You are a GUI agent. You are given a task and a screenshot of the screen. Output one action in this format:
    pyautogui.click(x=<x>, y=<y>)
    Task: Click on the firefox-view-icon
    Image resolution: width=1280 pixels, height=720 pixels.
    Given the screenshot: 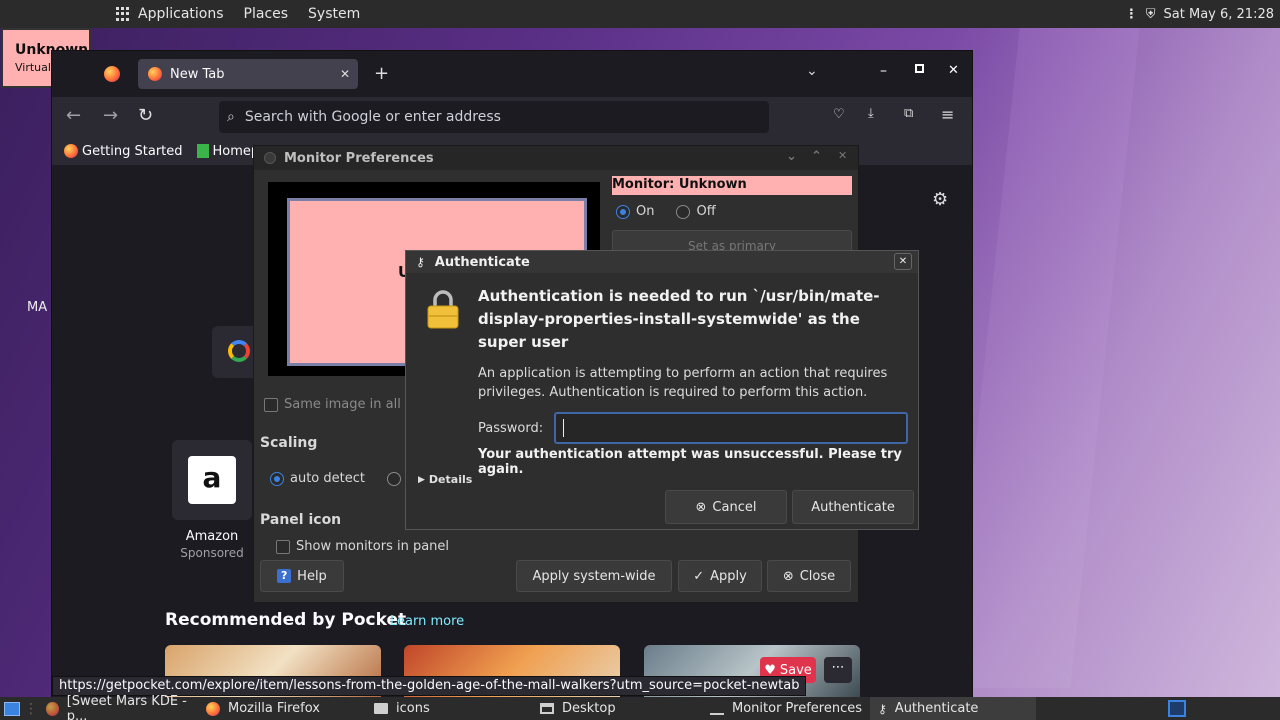 What is the action you would take?
    pyautogui.click(x=112, y=74)
    